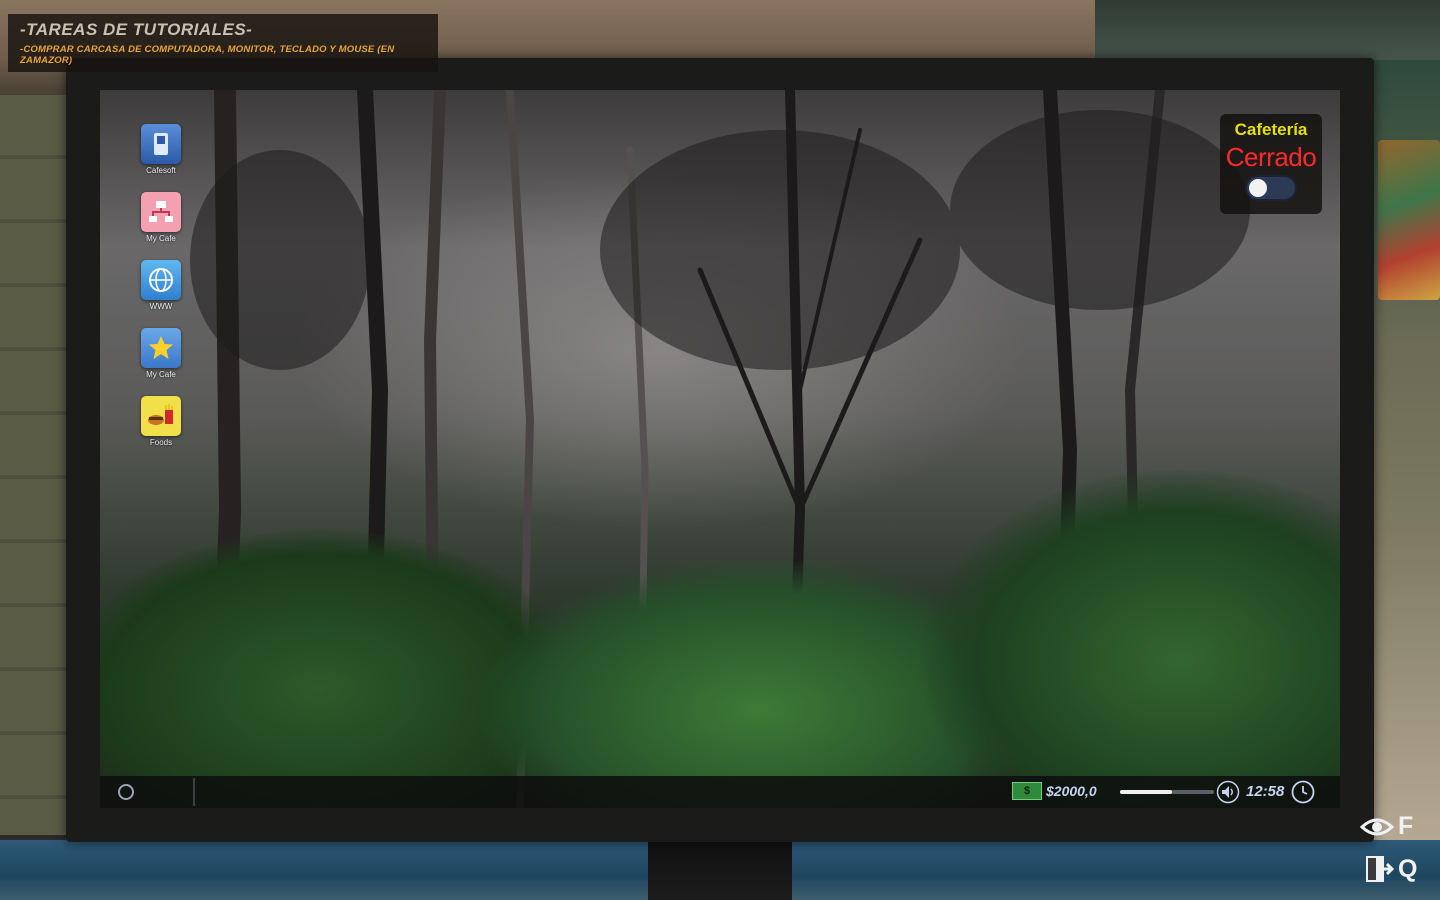 The height and width of the screenshot is (900, 1440). Describe the element at coordinates (161, 306) in the screenshot. I see `desktop-icon-label: WWW` at that location.